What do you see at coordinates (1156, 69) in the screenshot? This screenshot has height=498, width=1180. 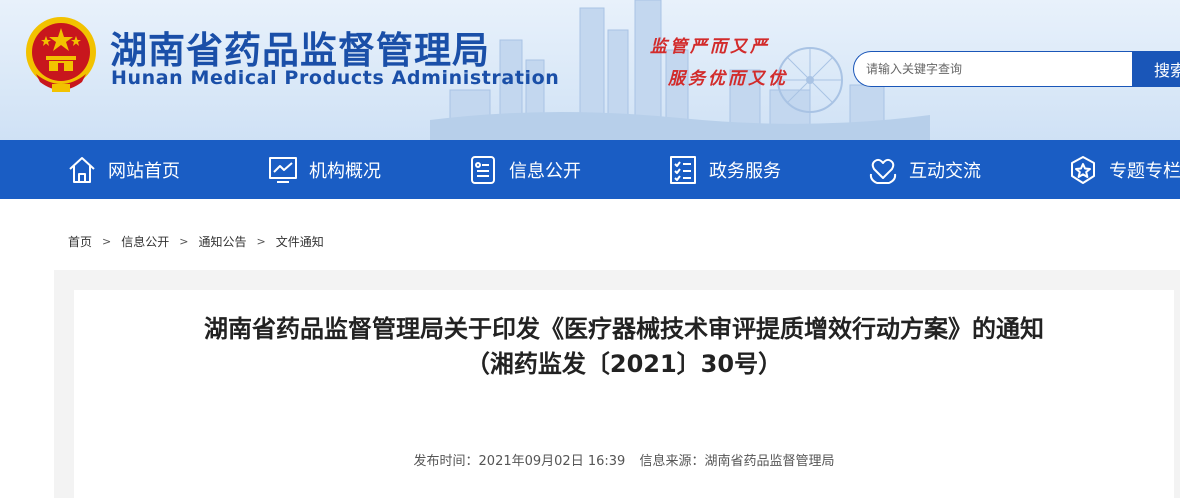 I see `search-button: 搜索` at bounding box center [1156, 69].